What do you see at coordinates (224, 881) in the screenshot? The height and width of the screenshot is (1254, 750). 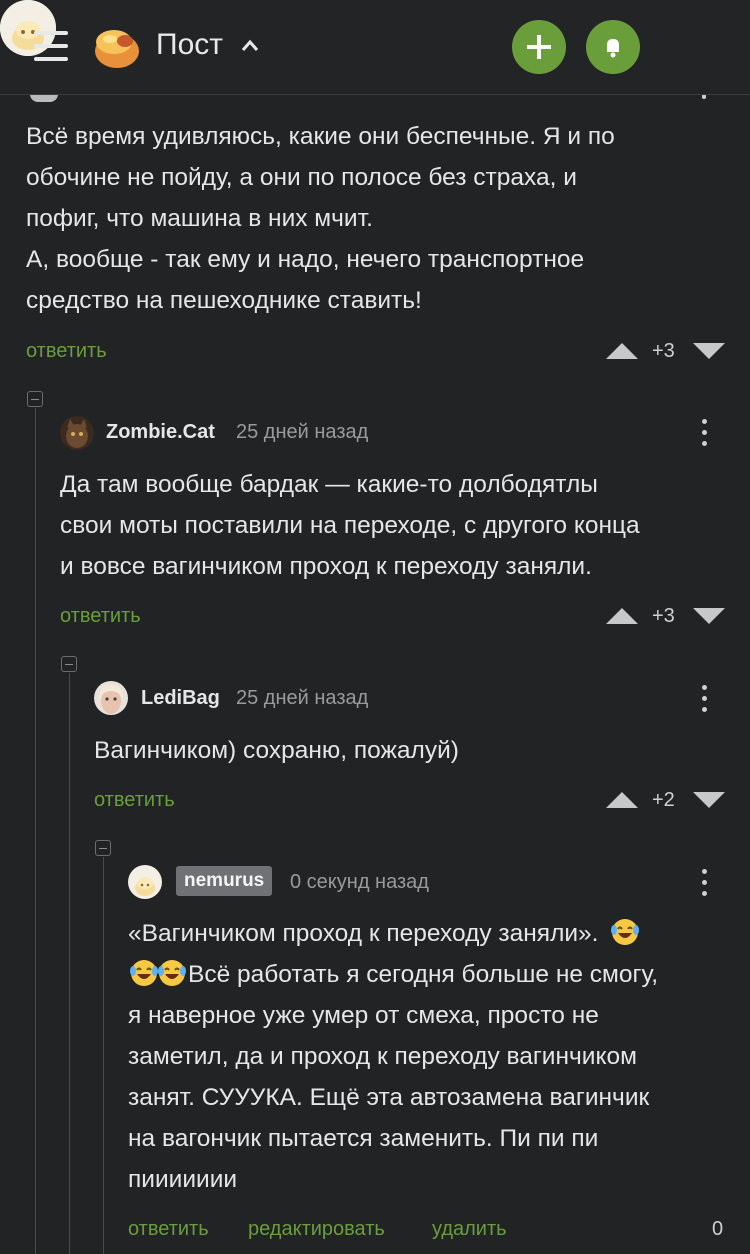 I see `comment-username-badge: nemurus` at bounding box center [224, 881].